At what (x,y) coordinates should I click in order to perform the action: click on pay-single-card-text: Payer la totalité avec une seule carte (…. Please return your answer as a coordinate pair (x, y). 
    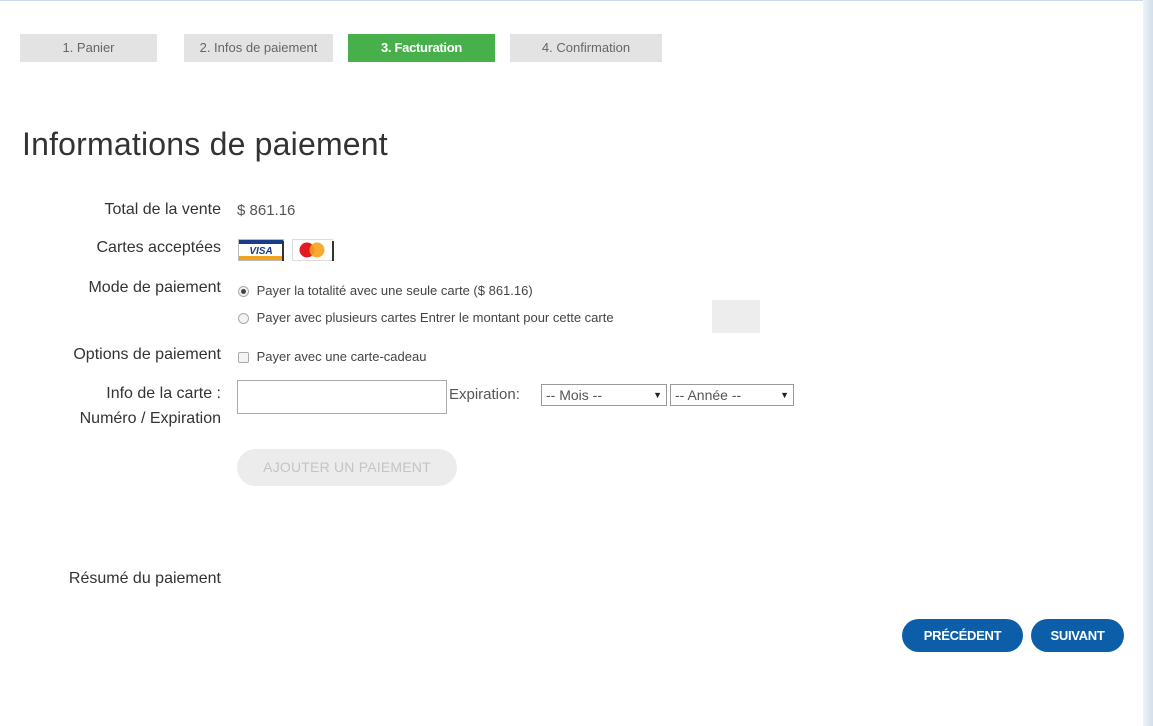
    Looking at the image, I should click on (394, 290).